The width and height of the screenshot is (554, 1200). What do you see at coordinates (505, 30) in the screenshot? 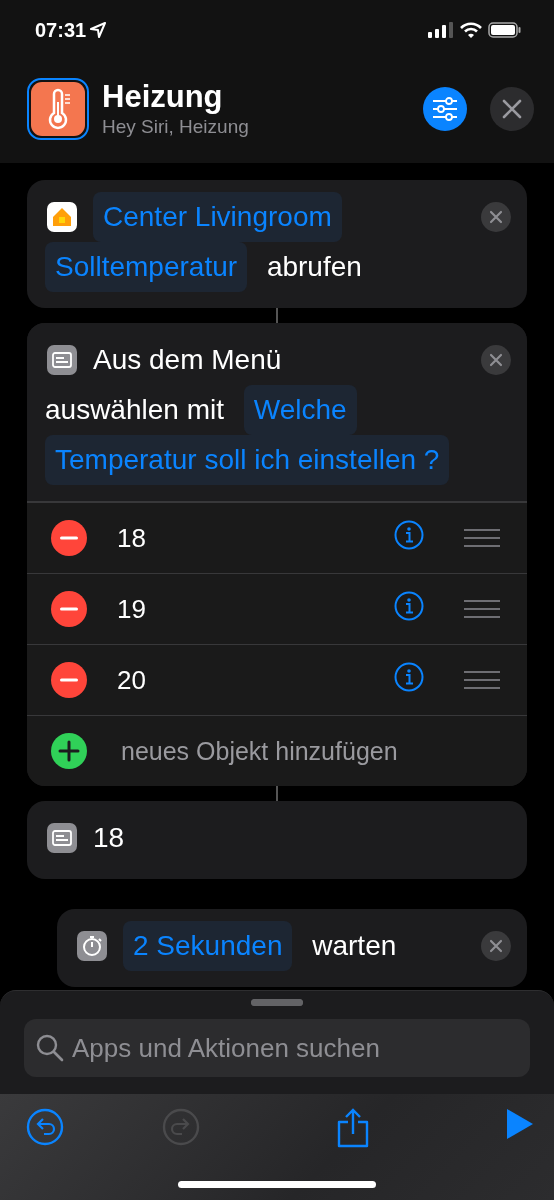
I see `battery-icon` at bounding box center [505, 30].